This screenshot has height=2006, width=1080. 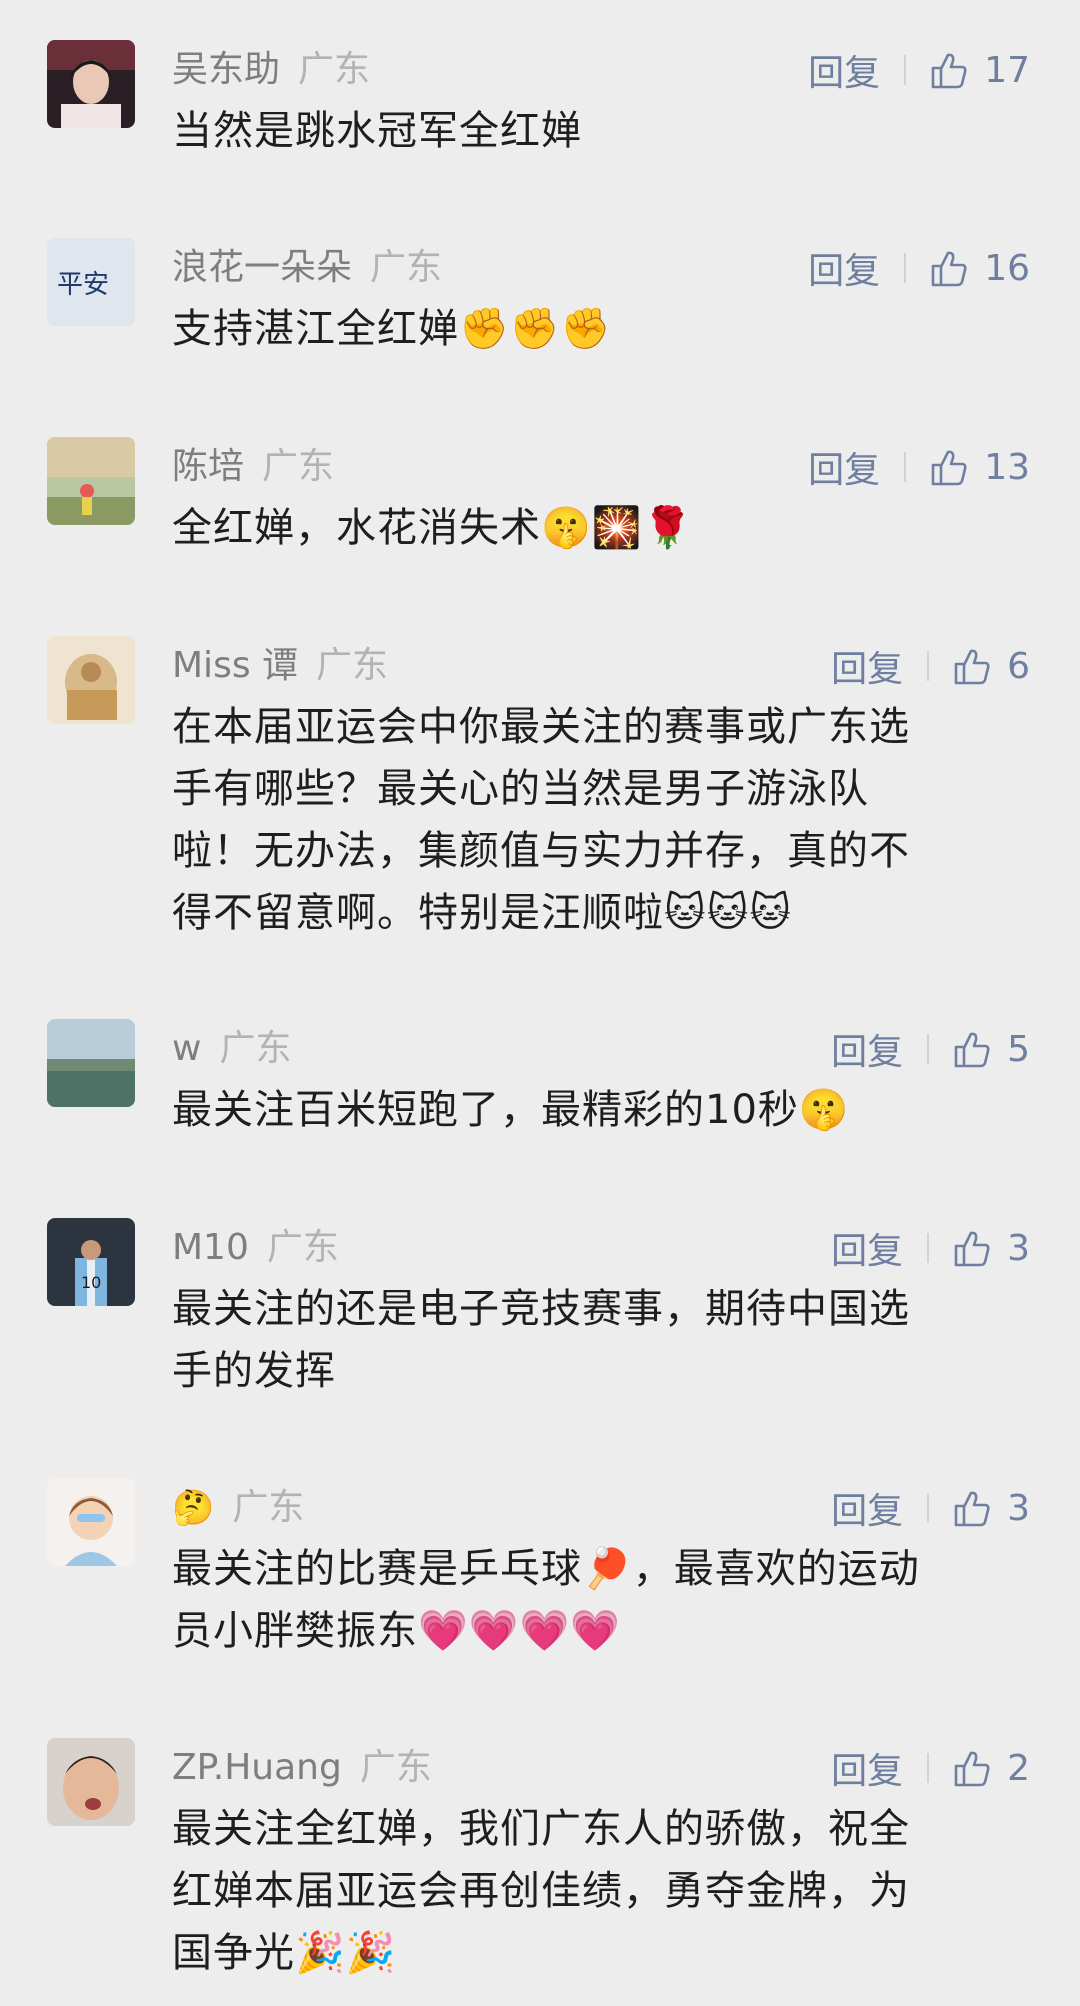 I want to click on comment-text: 最关注的还是电子竞技赛事，期待中国选 手的发挥, so click(x=597, y=1340).